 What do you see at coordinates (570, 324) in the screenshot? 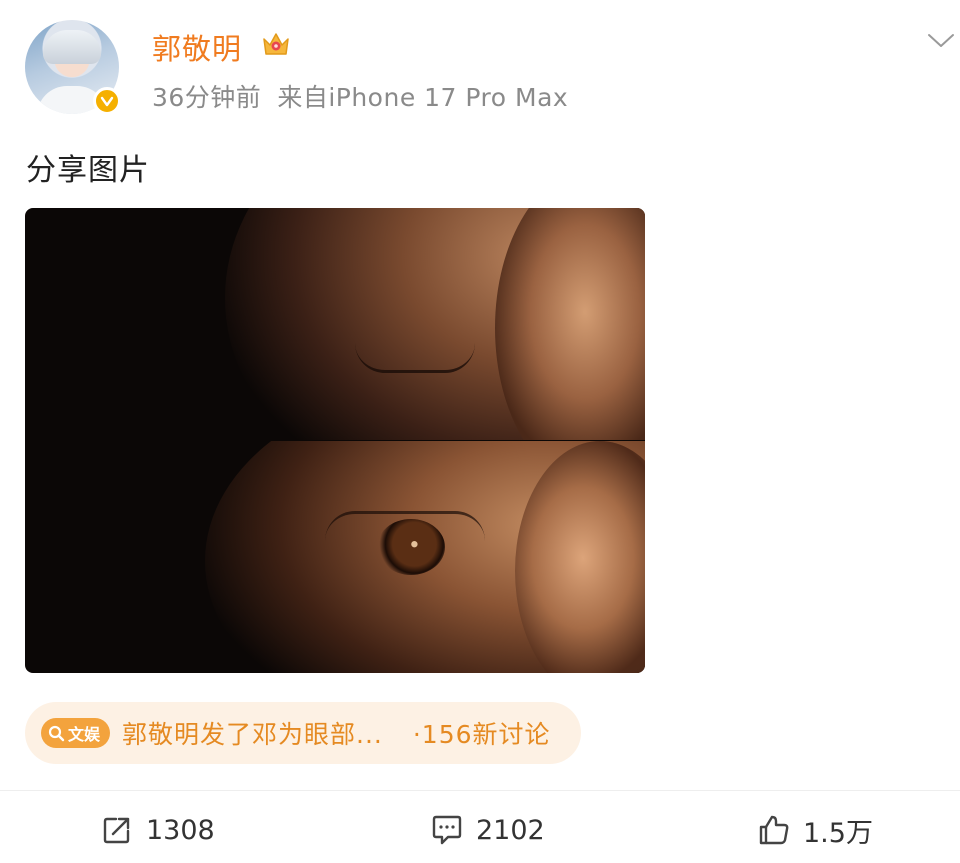
I see `image-top-nose` at bounding box center [570, 324].